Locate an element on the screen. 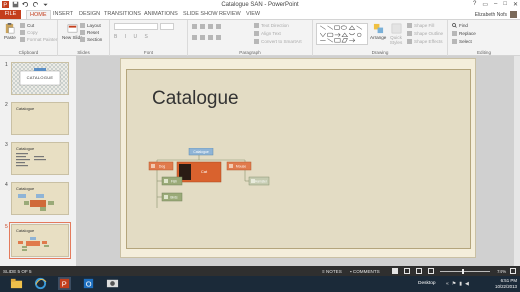  zoom-level: 74% is located at coordinates (501, 271).